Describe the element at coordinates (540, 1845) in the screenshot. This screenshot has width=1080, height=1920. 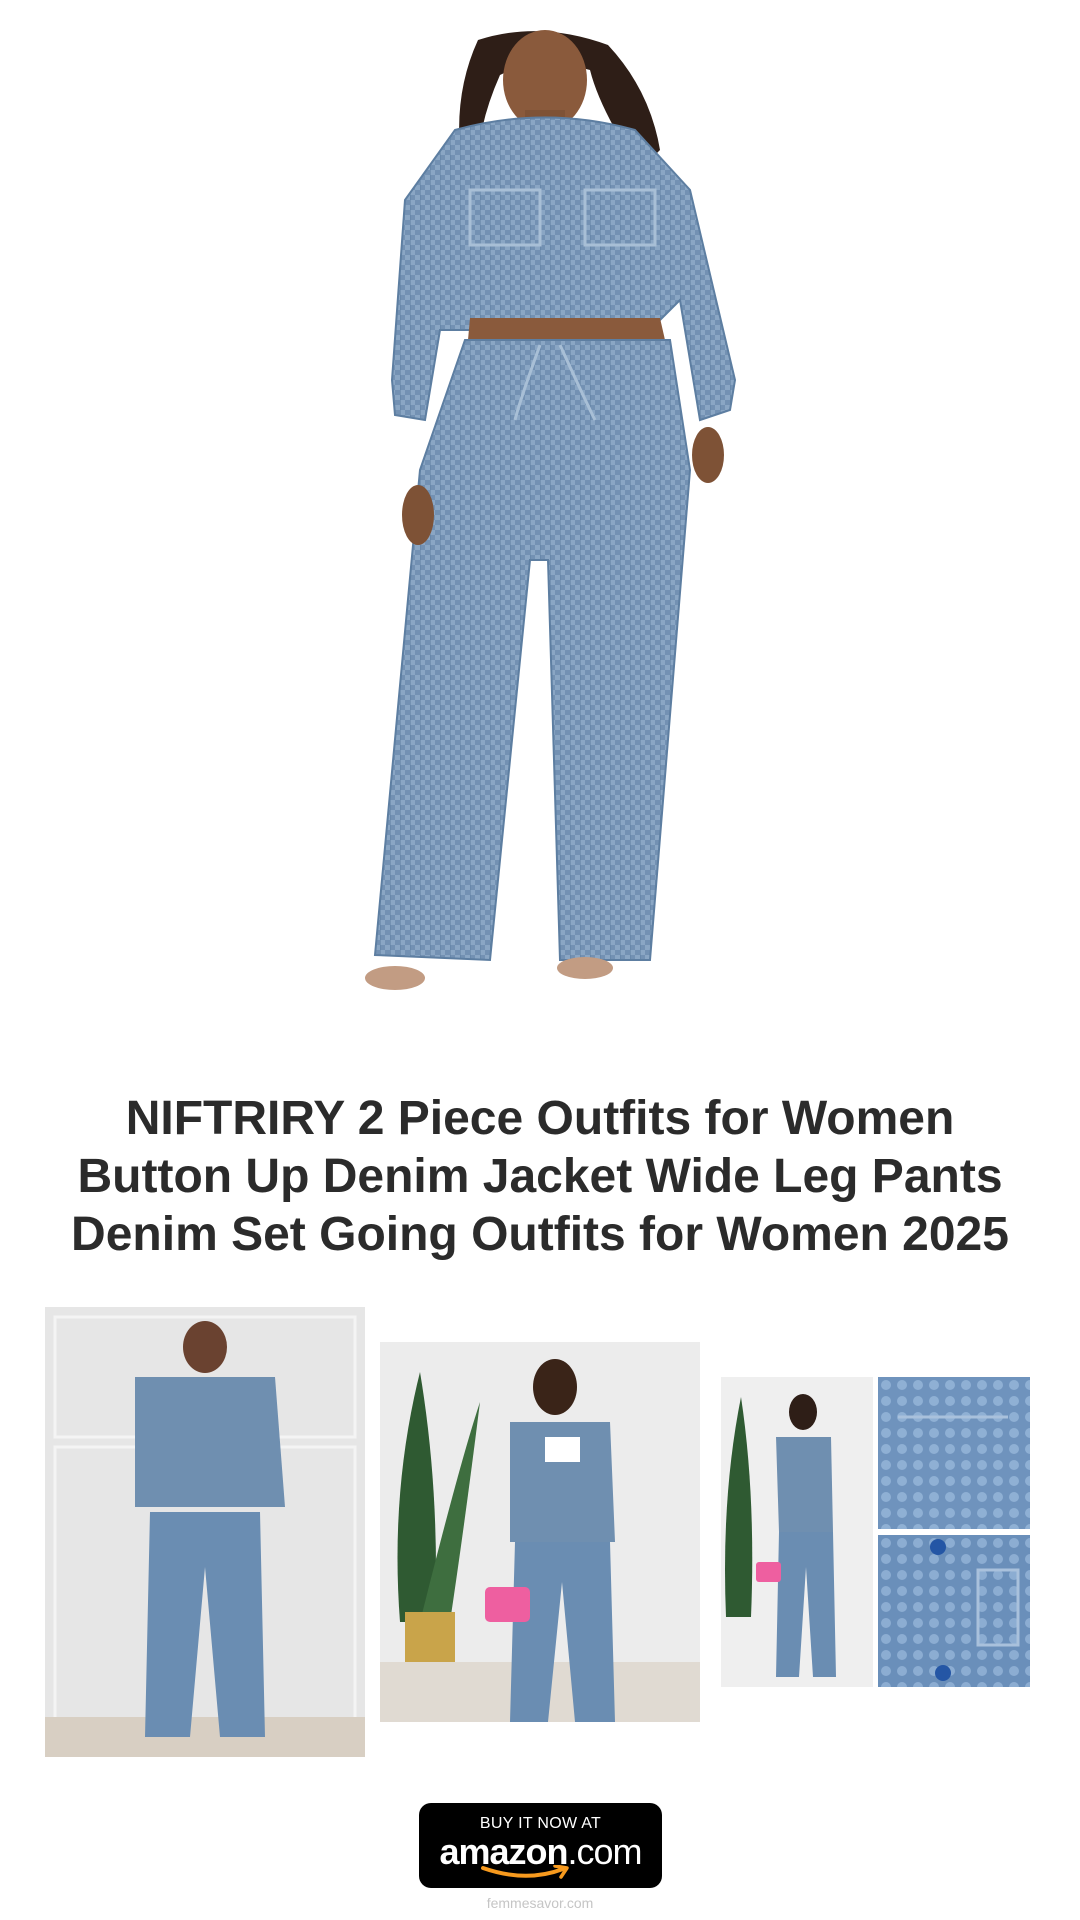
I see `buy-on-amazon-button: BUY IT NOW AT amazon.com` at that location.